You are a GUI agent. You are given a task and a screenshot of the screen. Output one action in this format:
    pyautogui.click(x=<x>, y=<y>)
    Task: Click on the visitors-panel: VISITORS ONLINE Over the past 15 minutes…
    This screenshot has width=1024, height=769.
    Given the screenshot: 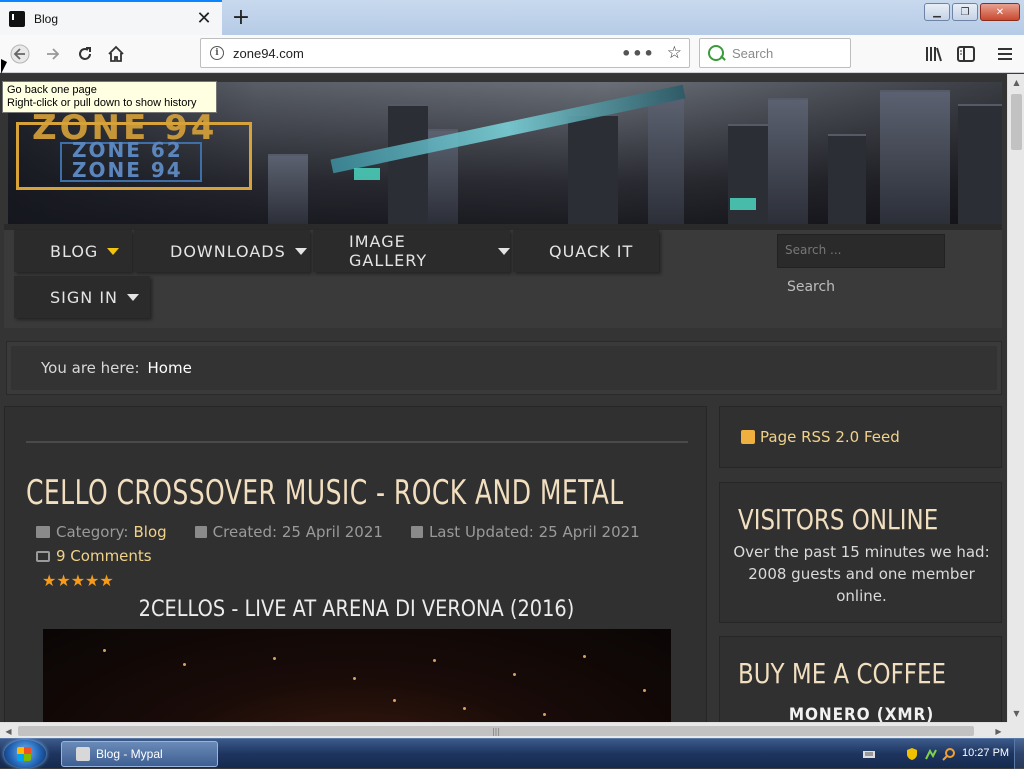 What is the action you would take?
    pyautogui.click(x=860, y=552)
    